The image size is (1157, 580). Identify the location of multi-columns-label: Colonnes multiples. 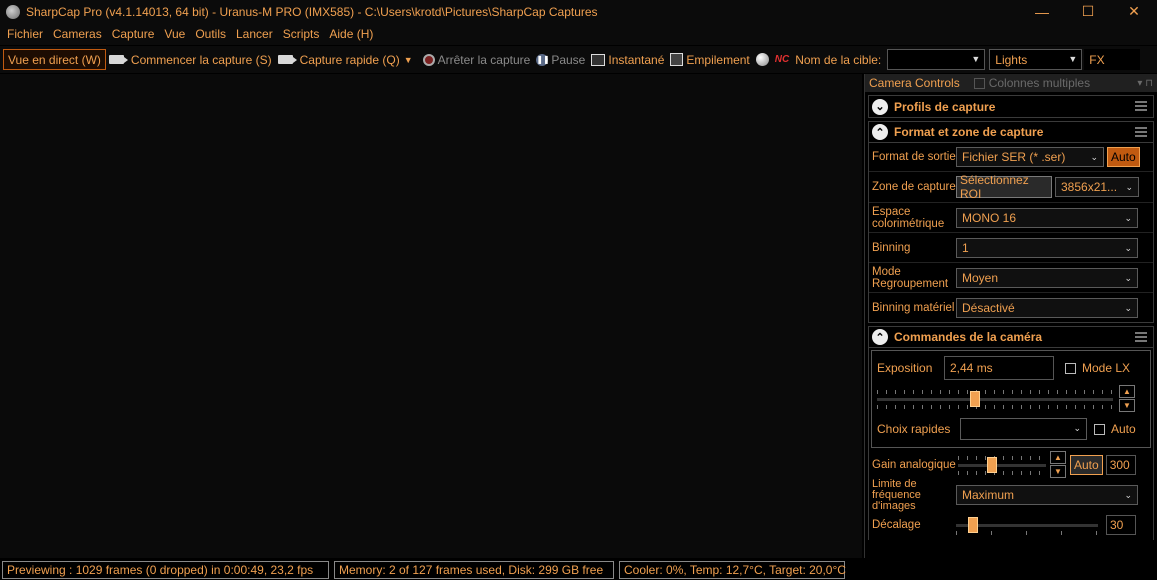
(1039, 83).